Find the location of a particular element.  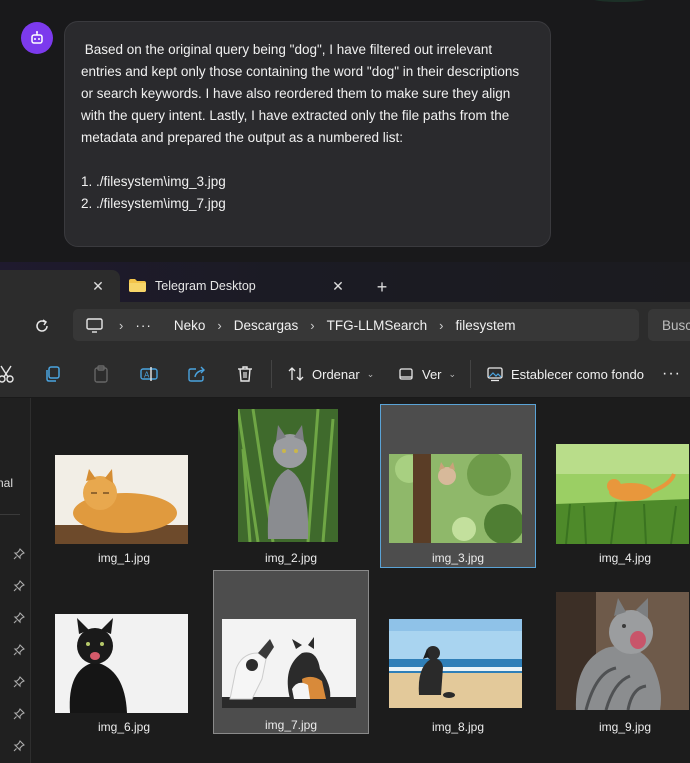

file-name: img_1.jpg is located at coordinates (124, 558).